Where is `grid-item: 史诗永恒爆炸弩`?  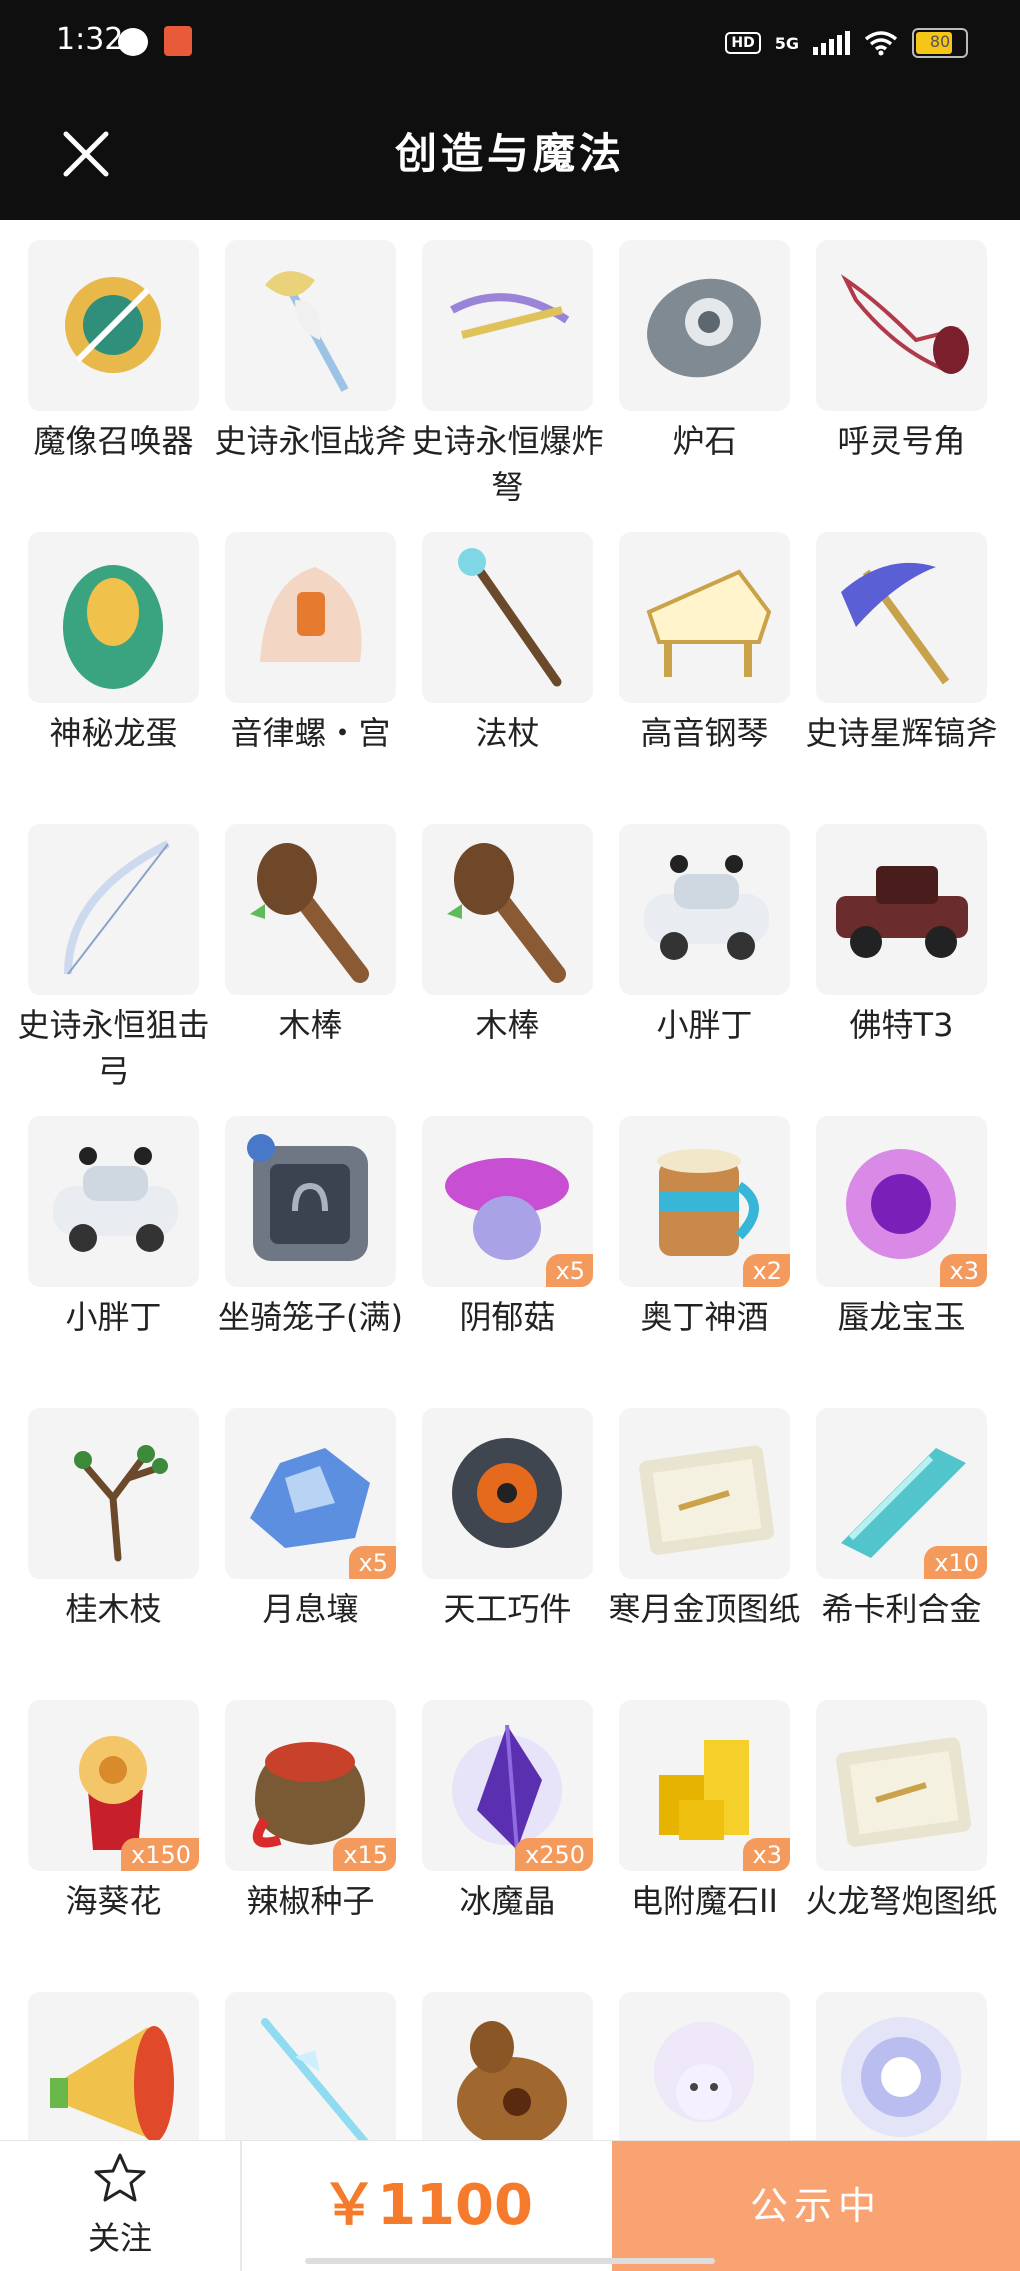
grid-item: 史诗永恒爆炸弩 is located at coordinates (507, 363).